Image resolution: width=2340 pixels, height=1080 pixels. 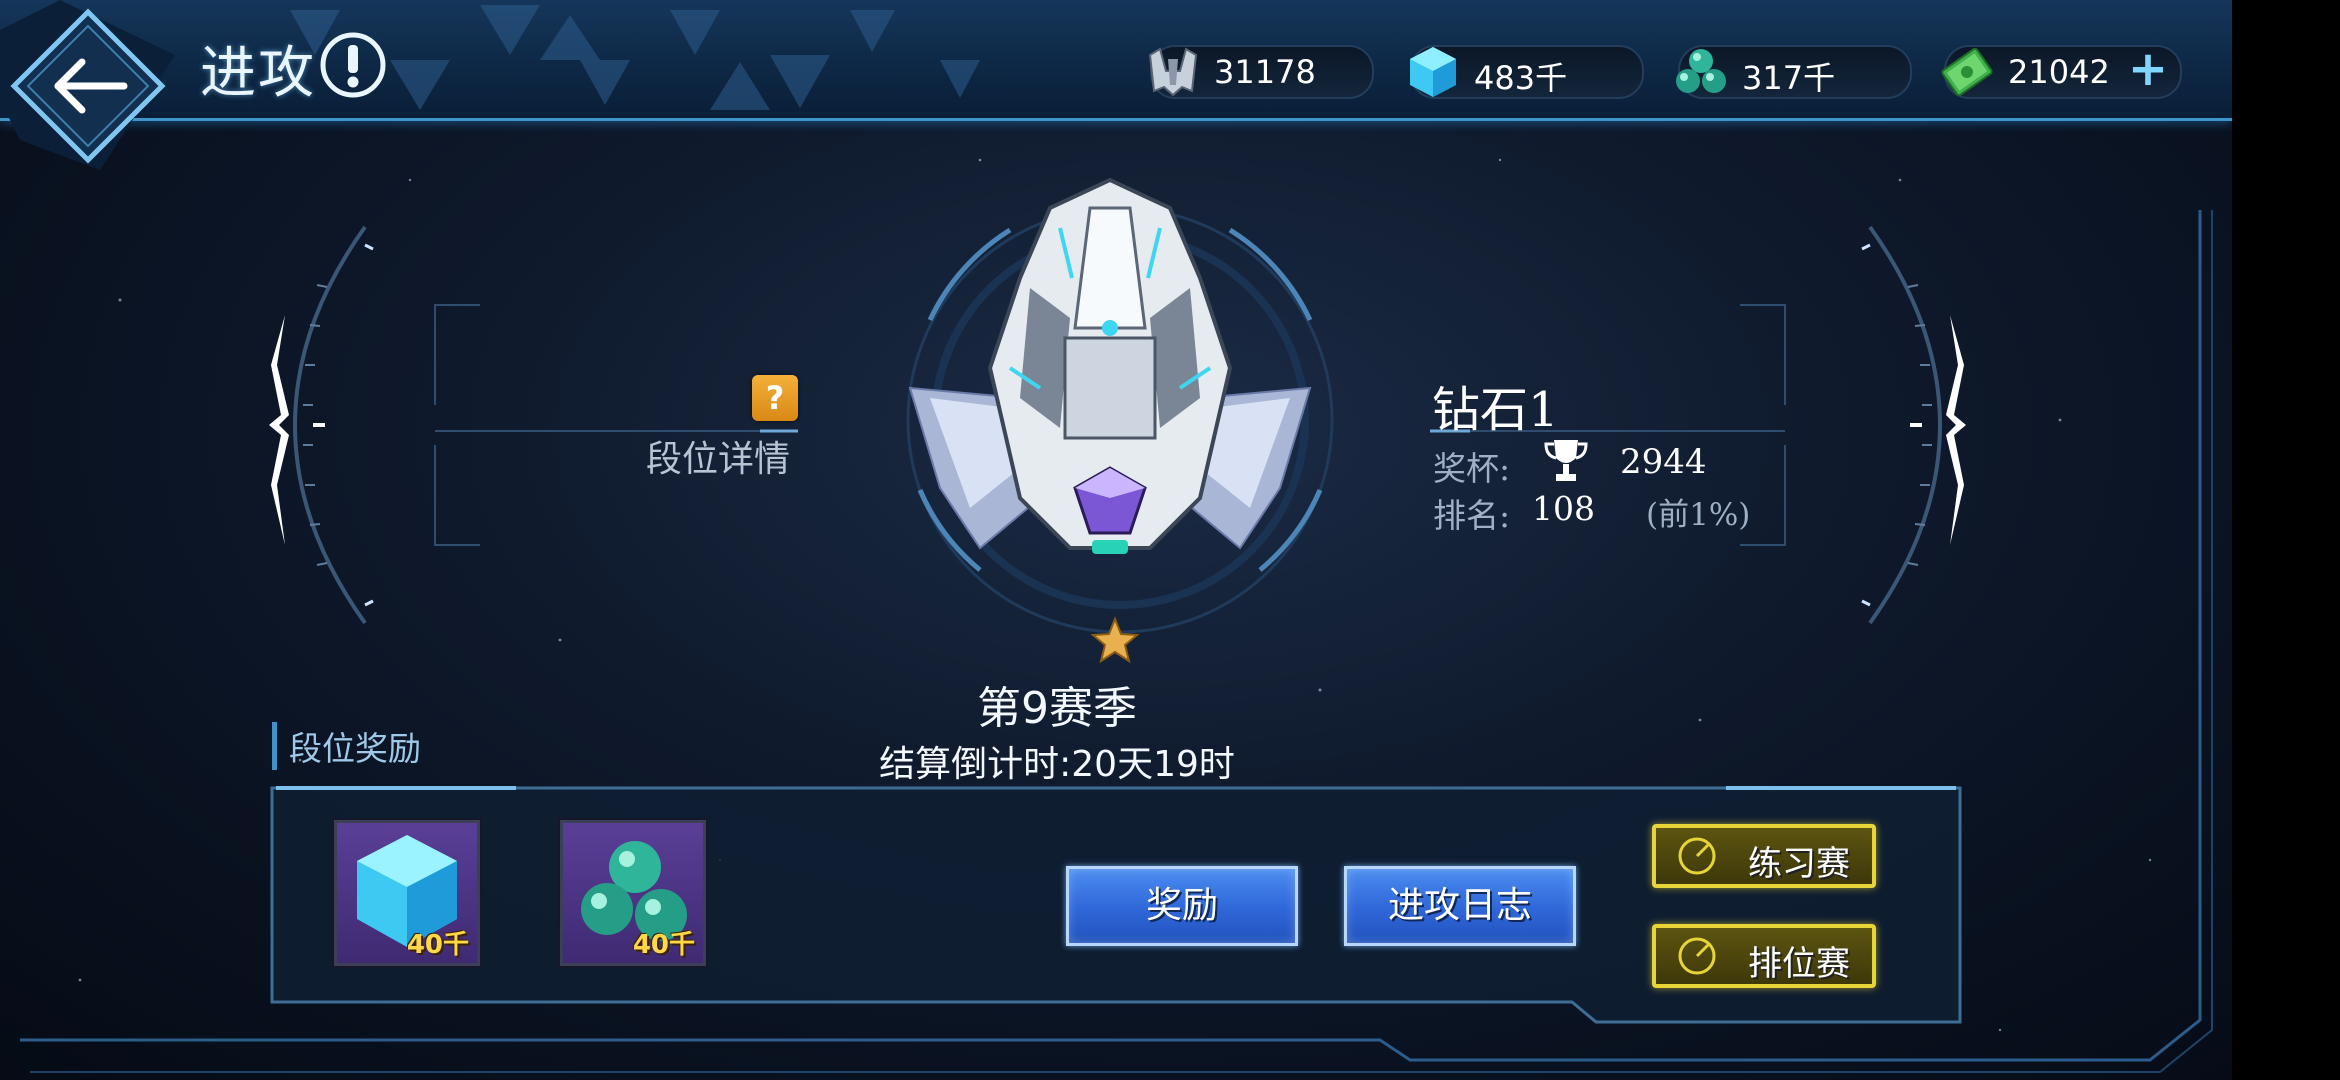 I want to click on resource-value: 317千, so click(x=1789, y=78).